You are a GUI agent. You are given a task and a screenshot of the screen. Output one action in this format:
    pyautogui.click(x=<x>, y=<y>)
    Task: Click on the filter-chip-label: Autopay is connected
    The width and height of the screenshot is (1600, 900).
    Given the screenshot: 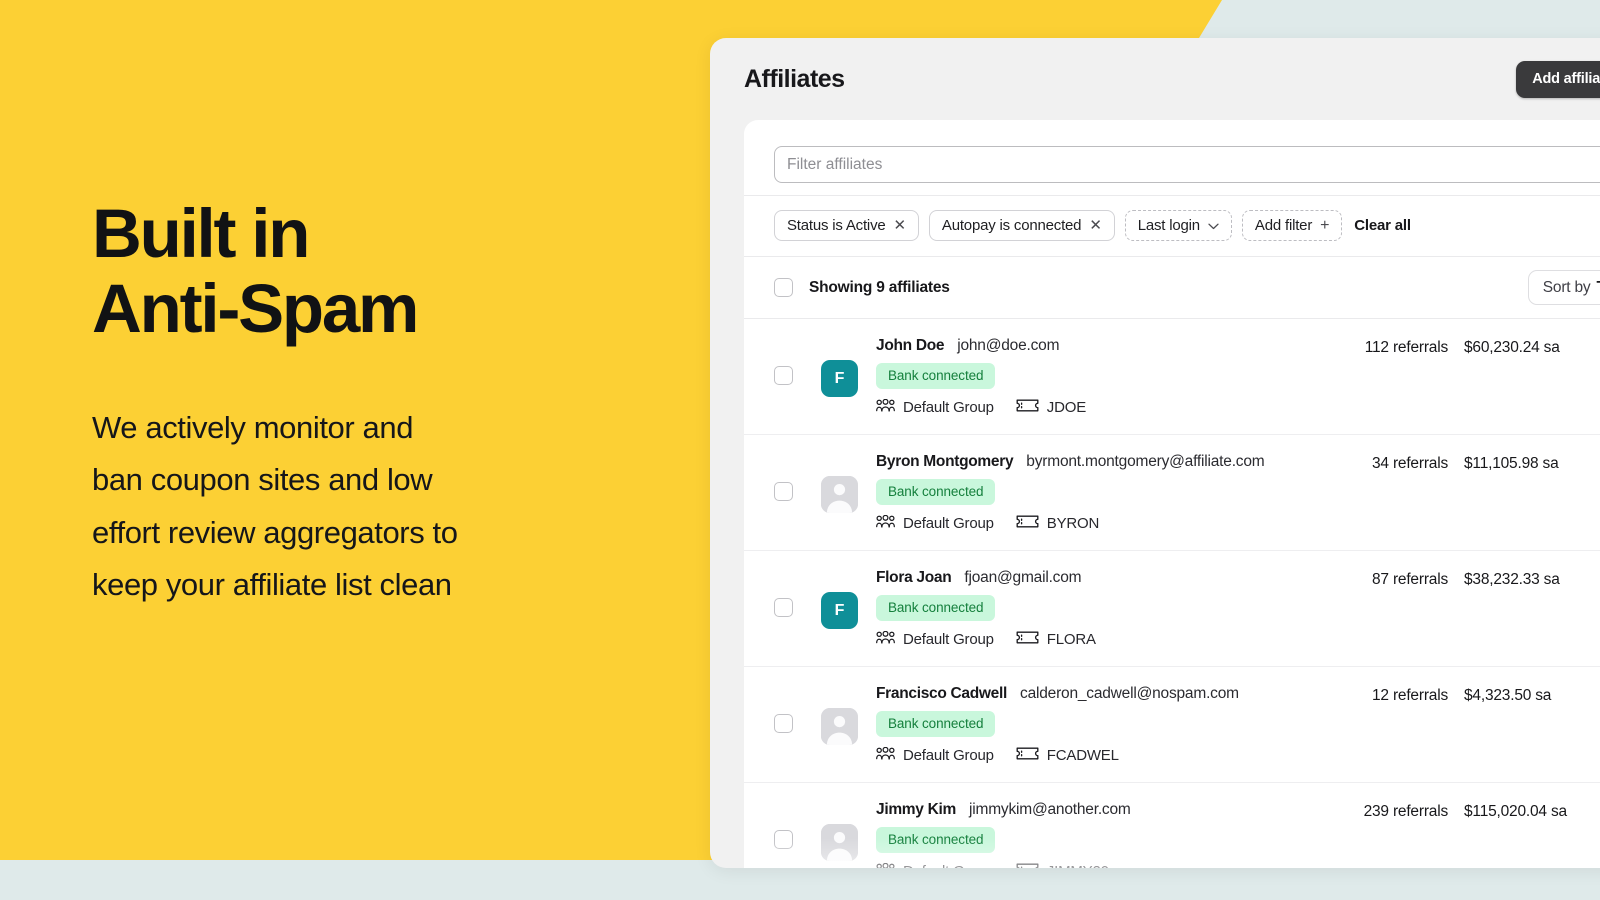 What is the action you would take?
    pyautogui.click(x=1011, y=225)
    